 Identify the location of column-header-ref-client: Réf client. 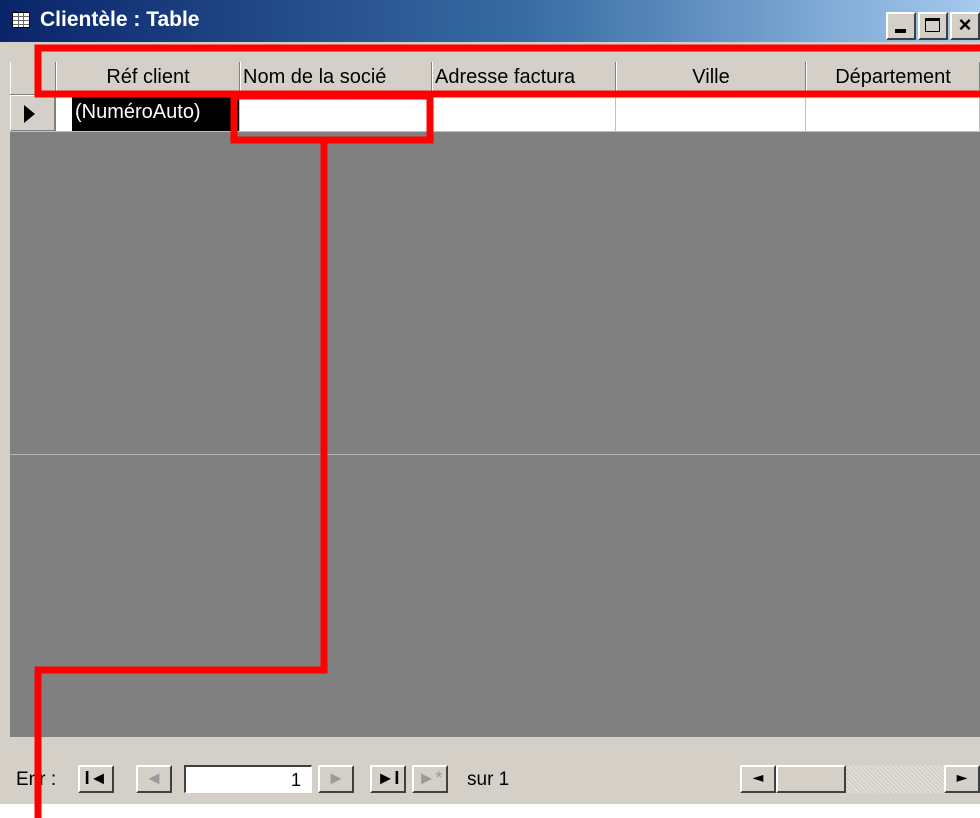
(148, 78).